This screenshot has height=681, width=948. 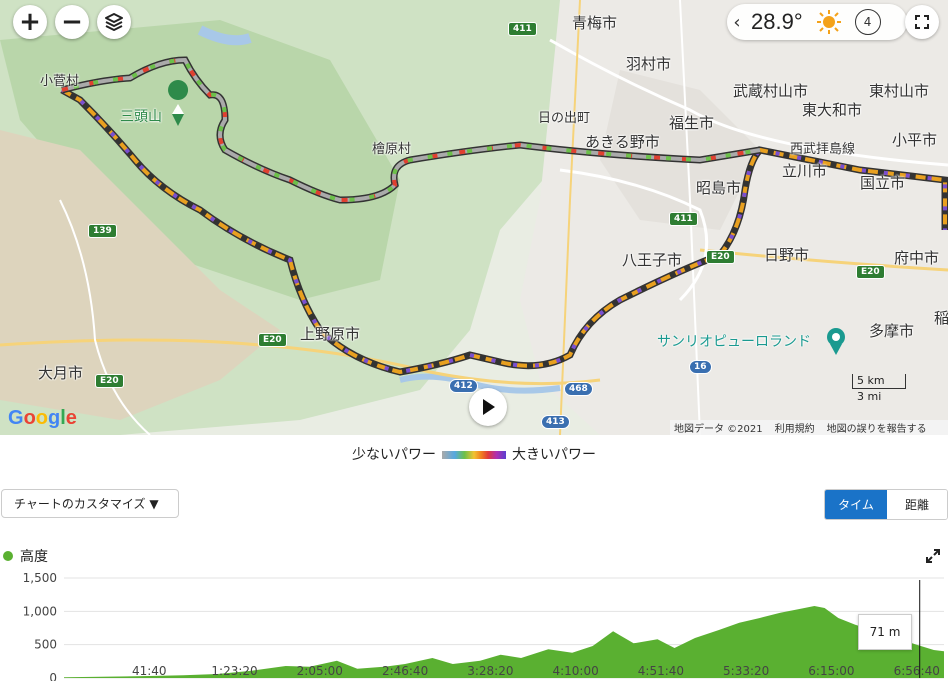 I want to click on terms-link: 利用規約, so click(x=795, y=427).